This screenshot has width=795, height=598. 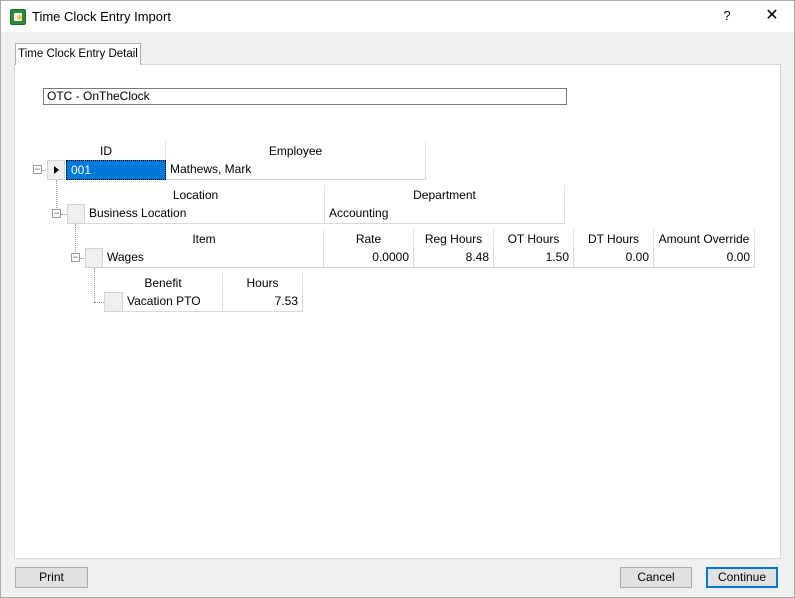 I want to click on cell-benefit: Vacation PTO, so click(x=173, y=302).